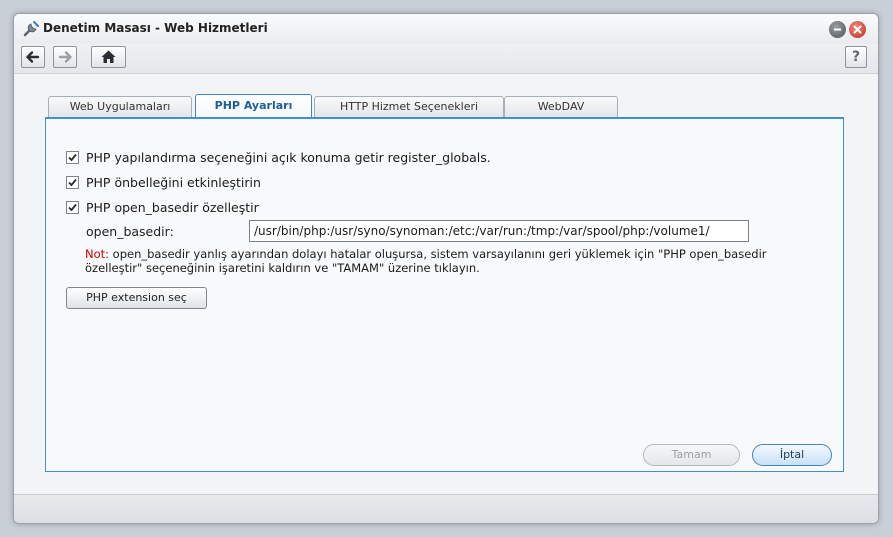 This screenshot has width=893, height=537. I want to click on cancel-button: İptal, so click(792, 455).